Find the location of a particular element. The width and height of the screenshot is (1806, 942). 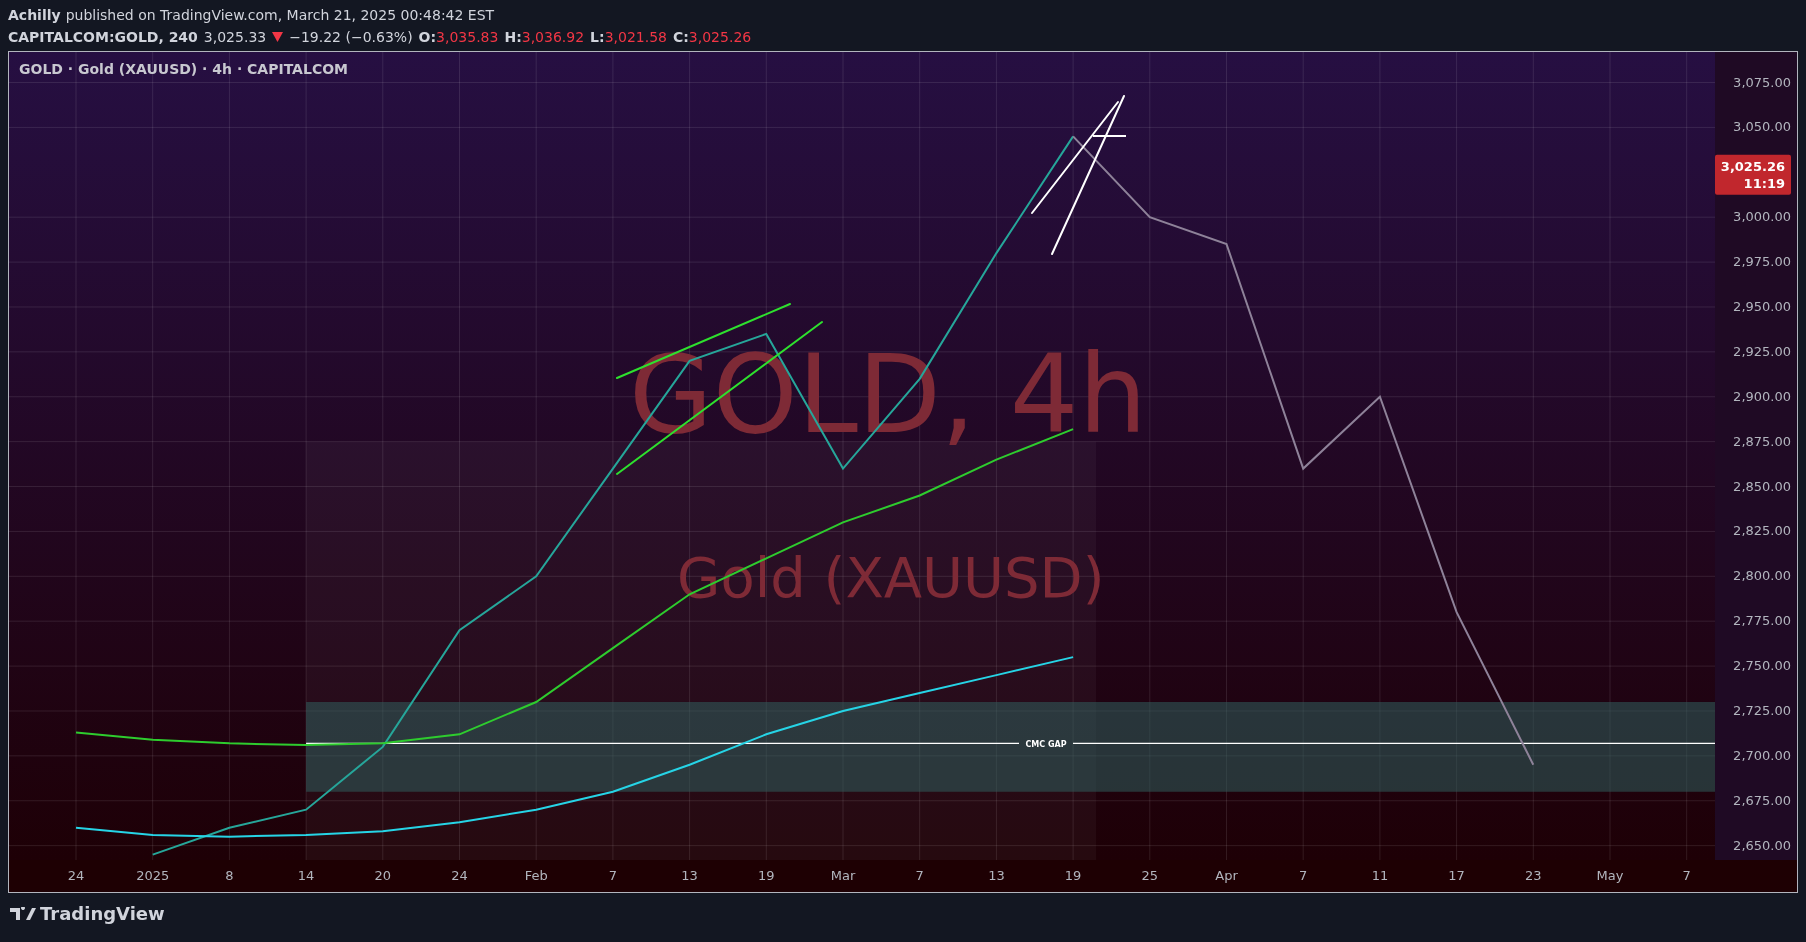

price-tick: 2,925.00 is located at coordinates (1762, 351).